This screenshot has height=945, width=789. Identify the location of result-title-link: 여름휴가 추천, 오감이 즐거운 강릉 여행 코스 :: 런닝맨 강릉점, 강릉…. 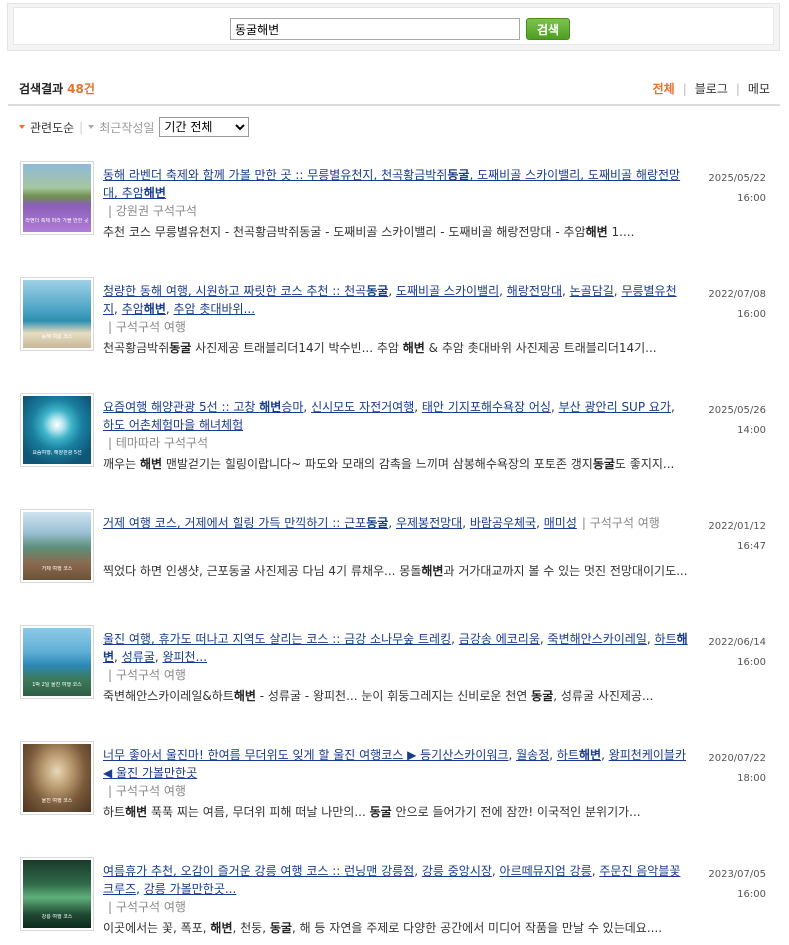
(391, 880).